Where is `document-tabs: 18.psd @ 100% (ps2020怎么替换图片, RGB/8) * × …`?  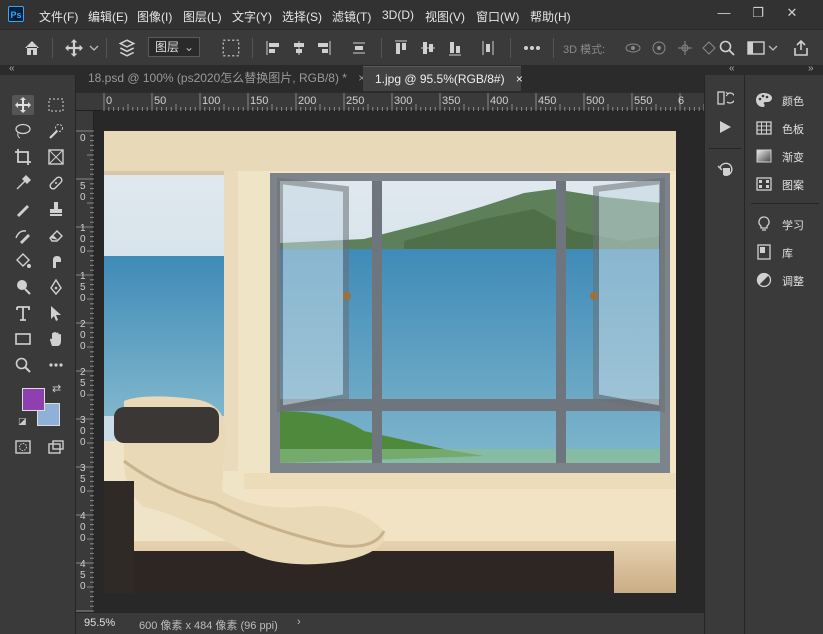
document-tabs: 18.psd @ 100% (ps2020怎么替换图片, RGB/8) * × … is located at coordinates (390, 79).